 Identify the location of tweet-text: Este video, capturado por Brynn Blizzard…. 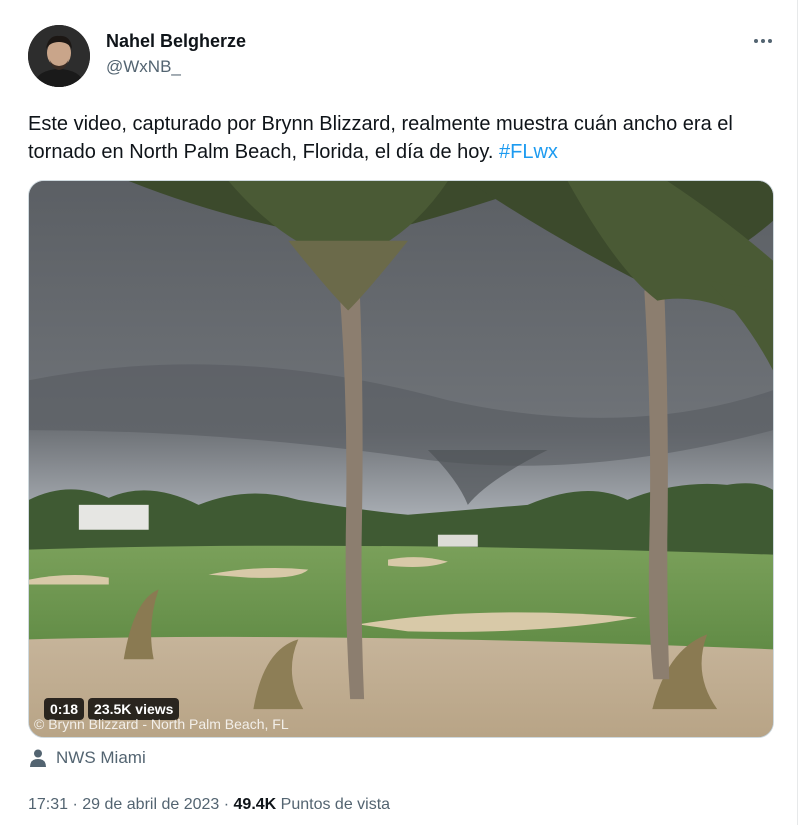
(408, 138).